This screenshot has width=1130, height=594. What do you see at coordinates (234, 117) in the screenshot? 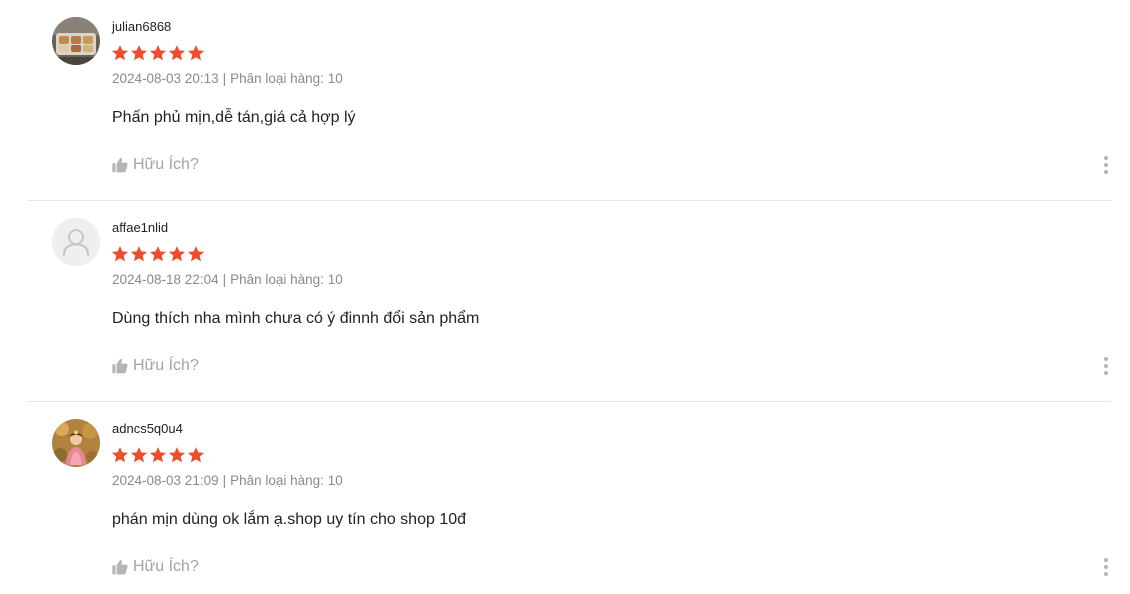
I see `review-content: Phấn phủ mịn,dễ tán,giá cả hợp lý` at bounding box center [234, 117].